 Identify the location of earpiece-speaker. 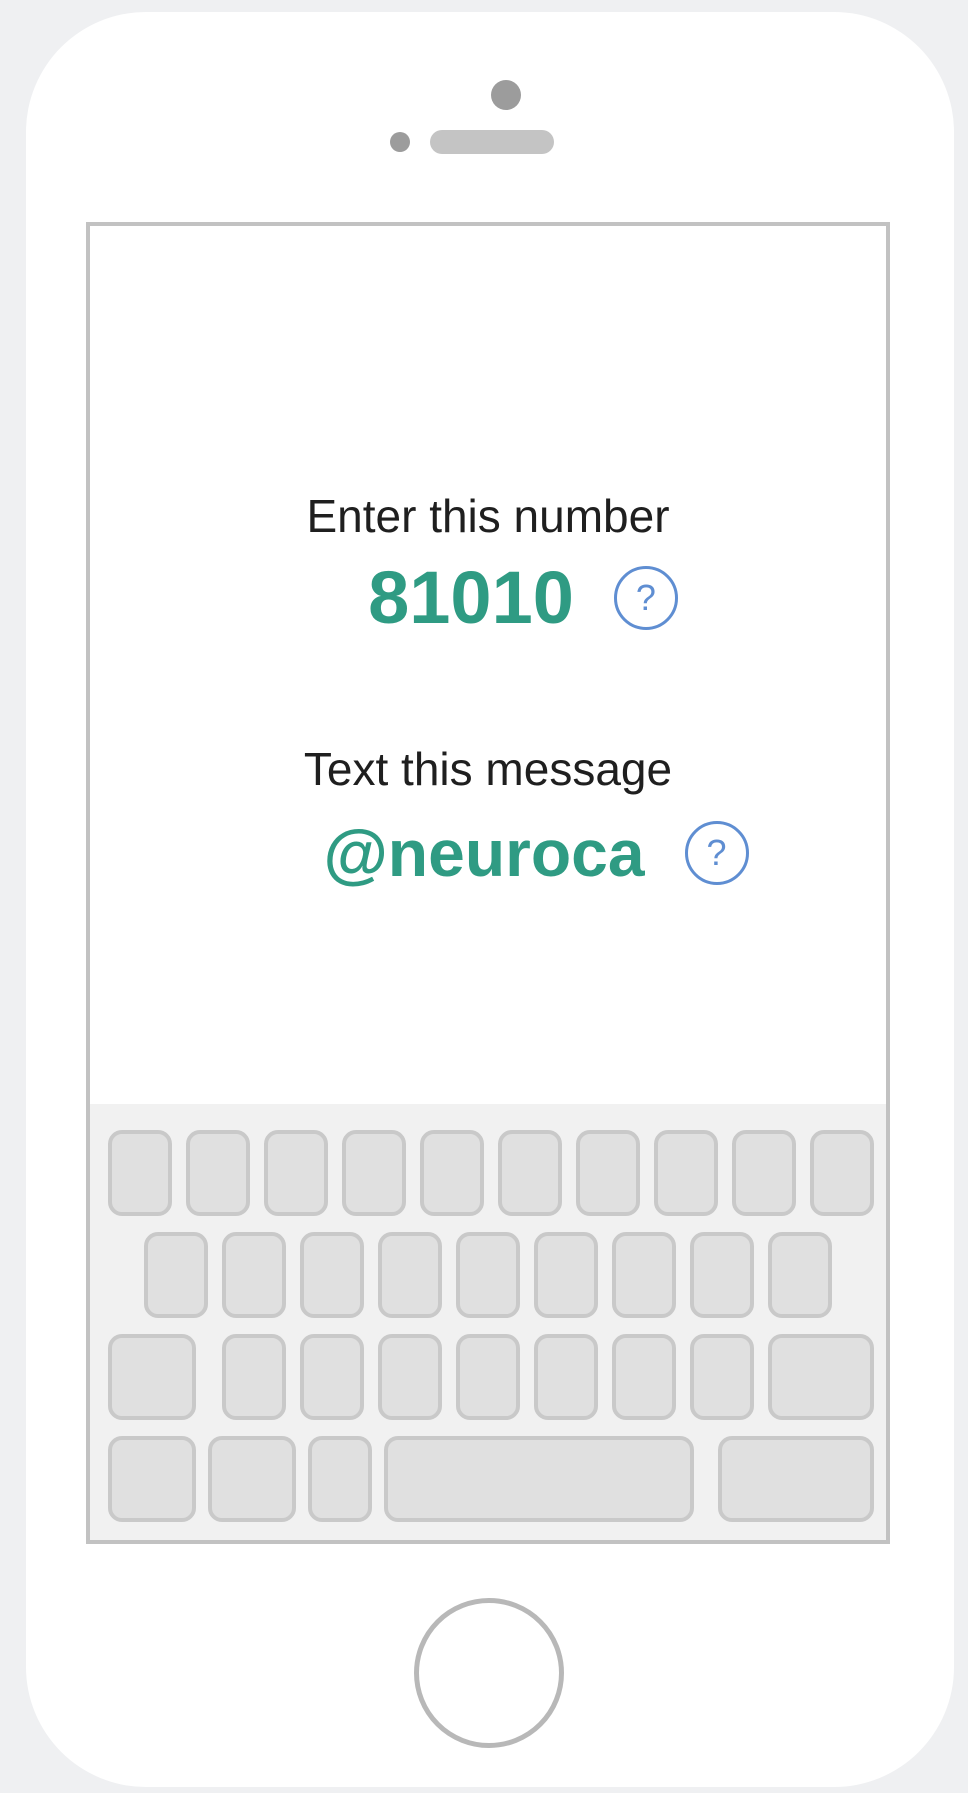
(492, 142).